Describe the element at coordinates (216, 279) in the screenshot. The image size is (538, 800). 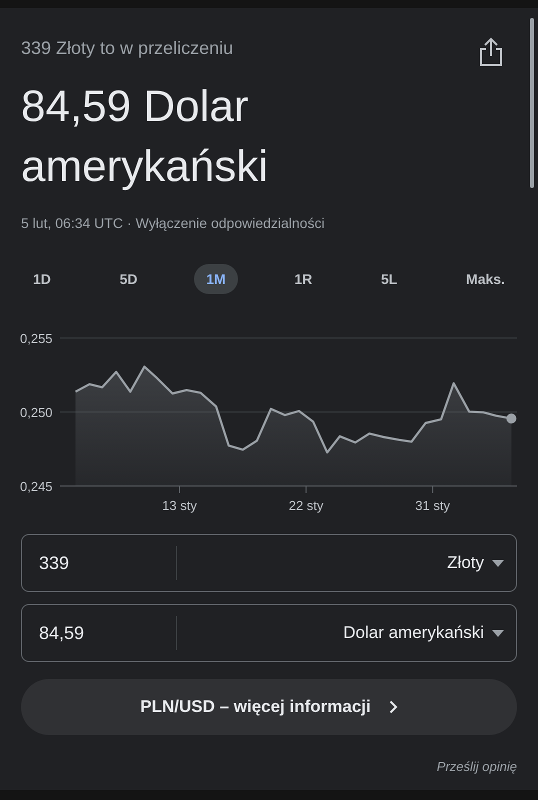
I see `range-tab: 1M` at that location.